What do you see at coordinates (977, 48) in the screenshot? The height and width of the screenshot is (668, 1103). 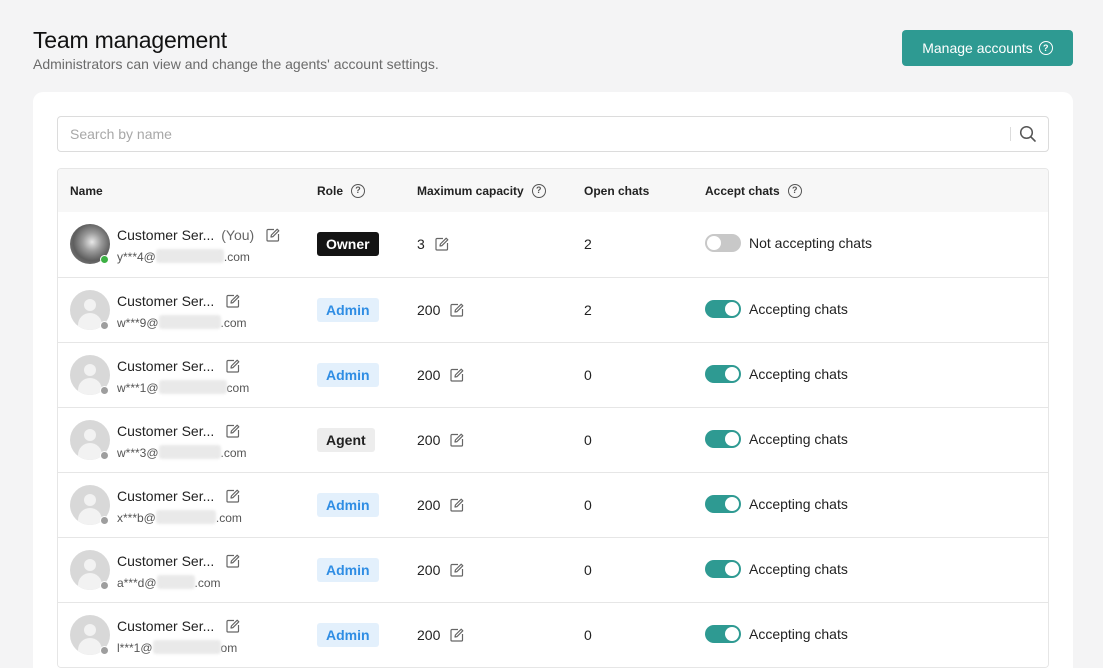 I see `manage-accounts-label: Manage accounts` at bounding box center [977, 48].